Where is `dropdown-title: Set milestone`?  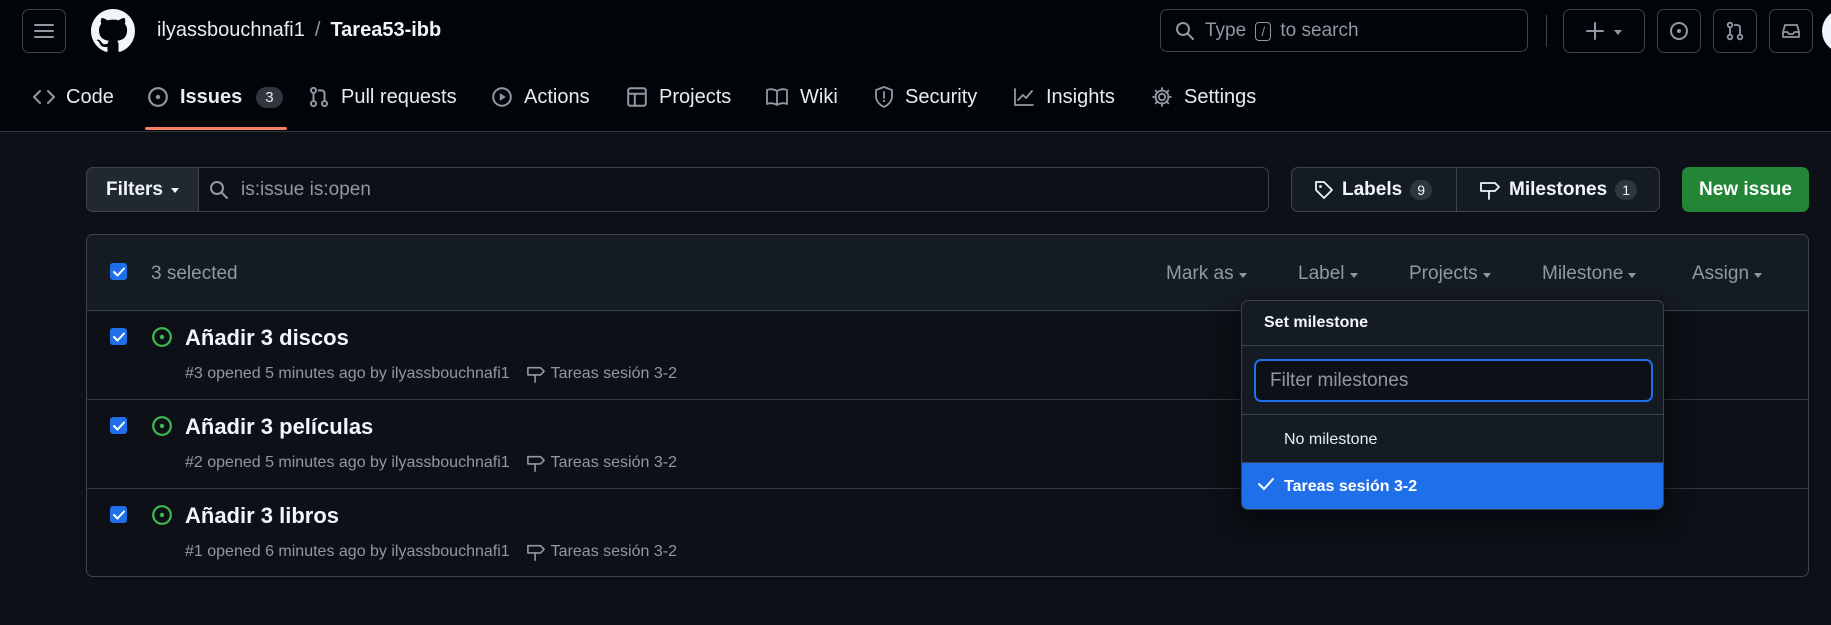
dropdown-title: Set milestone is located at coordinates (1316, 322).